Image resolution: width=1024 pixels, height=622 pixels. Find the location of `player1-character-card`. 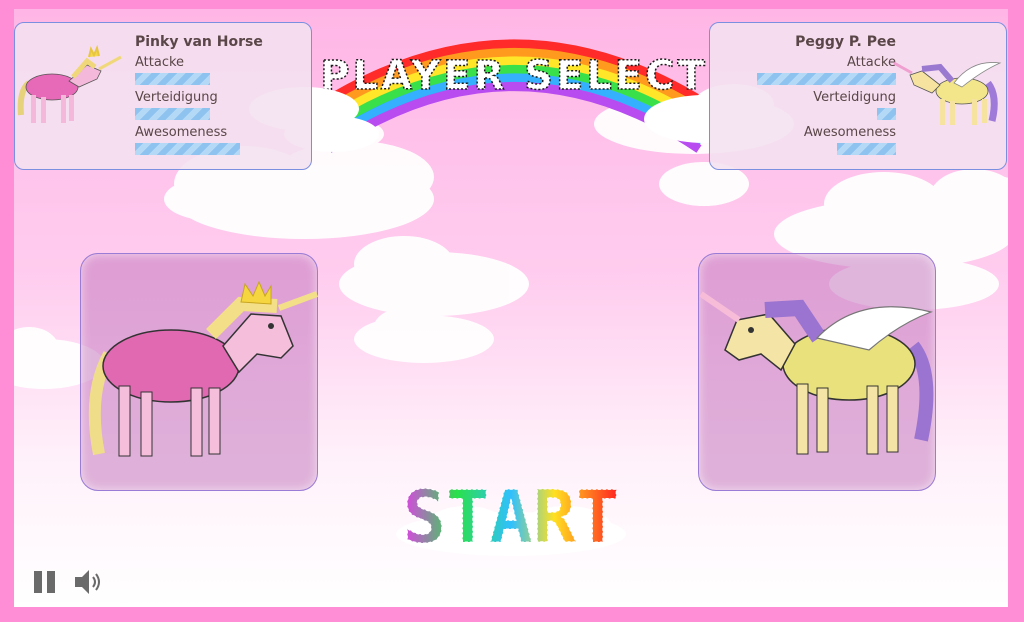

player1-character-card is located at coordinates (199, 372).